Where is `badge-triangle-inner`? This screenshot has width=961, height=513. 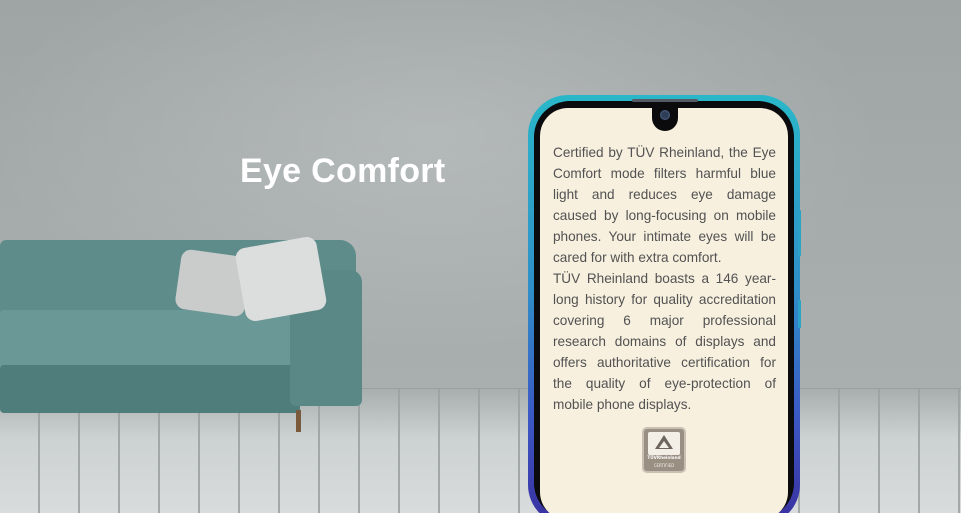
badge-triangle-inner is located at coordinates (664, 444).